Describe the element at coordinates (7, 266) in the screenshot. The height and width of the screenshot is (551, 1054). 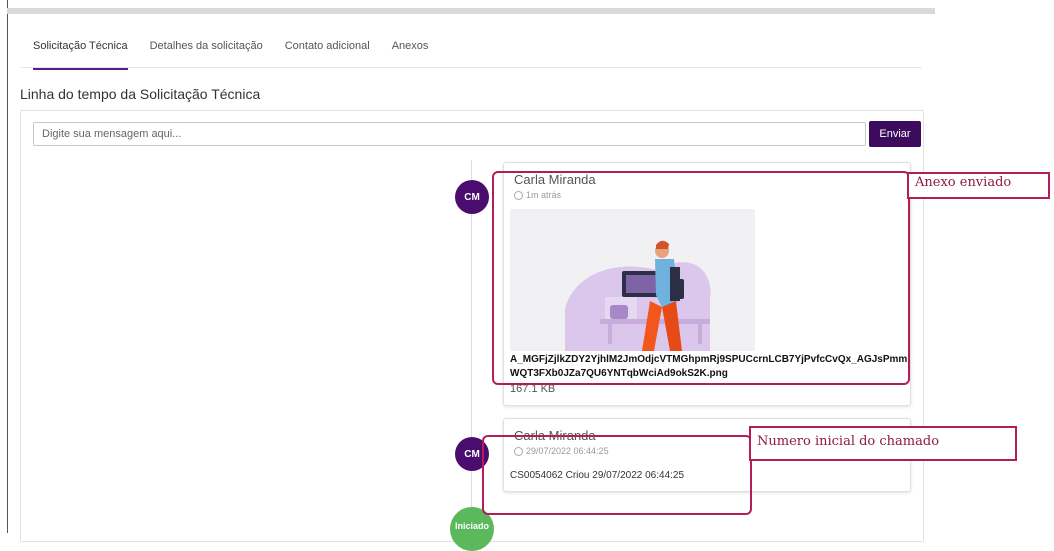
I see `window-left-border` at that location.